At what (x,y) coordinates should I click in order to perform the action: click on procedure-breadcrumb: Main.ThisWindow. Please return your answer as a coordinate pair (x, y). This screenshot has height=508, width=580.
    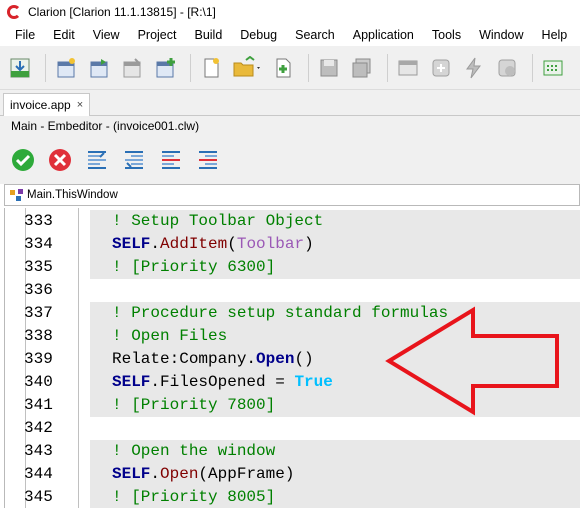
    Looking at the image, I should click on (292, 195).